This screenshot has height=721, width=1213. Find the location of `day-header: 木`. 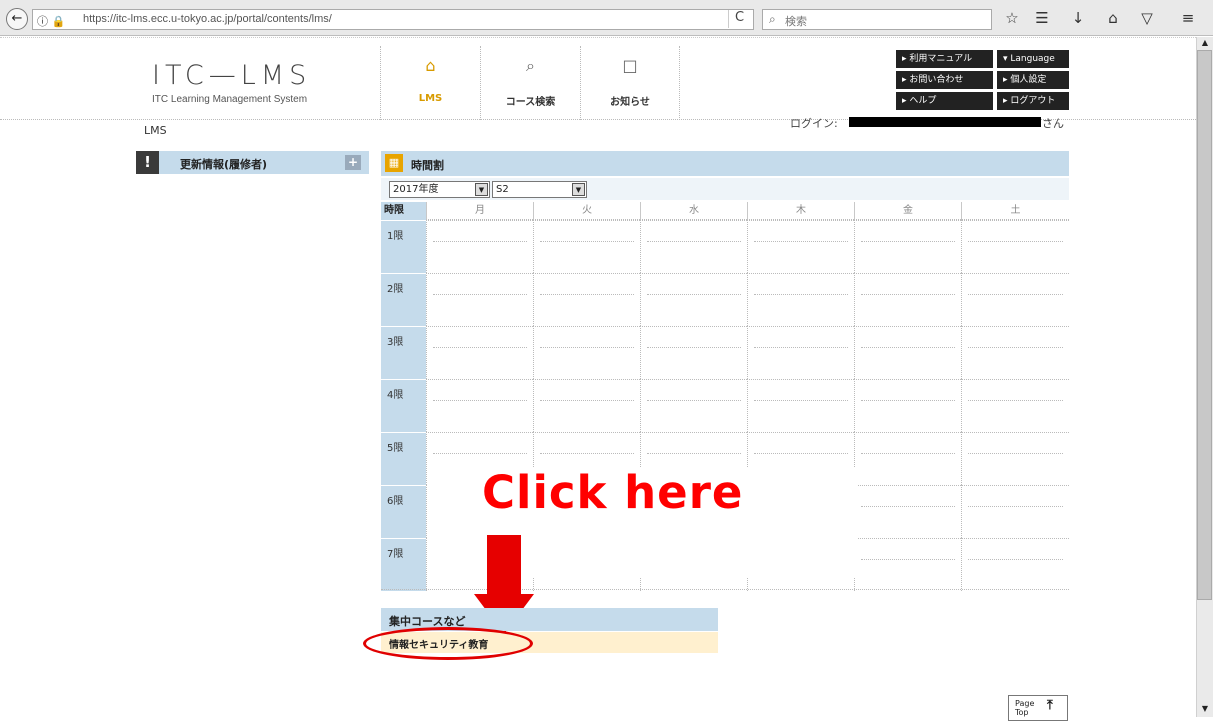

day-header: 木 is located at coordinates (800, 211).